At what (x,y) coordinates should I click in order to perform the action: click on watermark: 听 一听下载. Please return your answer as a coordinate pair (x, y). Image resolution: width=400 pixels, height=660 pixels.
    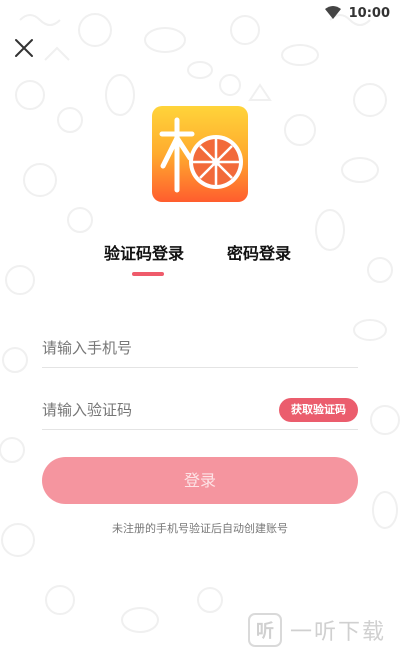
    Looking at the image, I should click on (317, 630).